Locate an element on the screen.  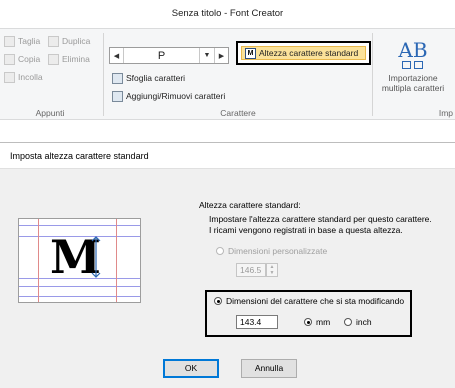
trash-icon is located at coordinates (53, 59).